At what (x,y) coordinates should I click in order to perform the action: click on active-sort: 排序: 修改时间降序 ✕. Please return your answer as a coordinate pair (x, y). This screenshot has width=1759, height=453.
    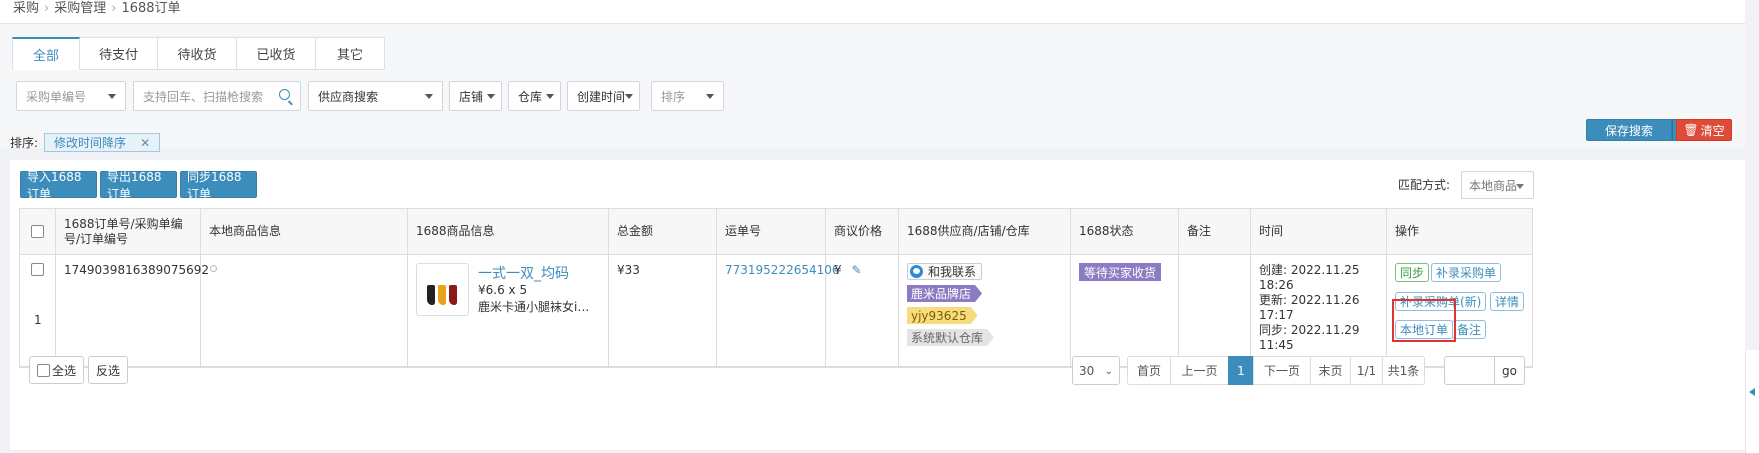
    Looking at the image, I should click on (85, 142).